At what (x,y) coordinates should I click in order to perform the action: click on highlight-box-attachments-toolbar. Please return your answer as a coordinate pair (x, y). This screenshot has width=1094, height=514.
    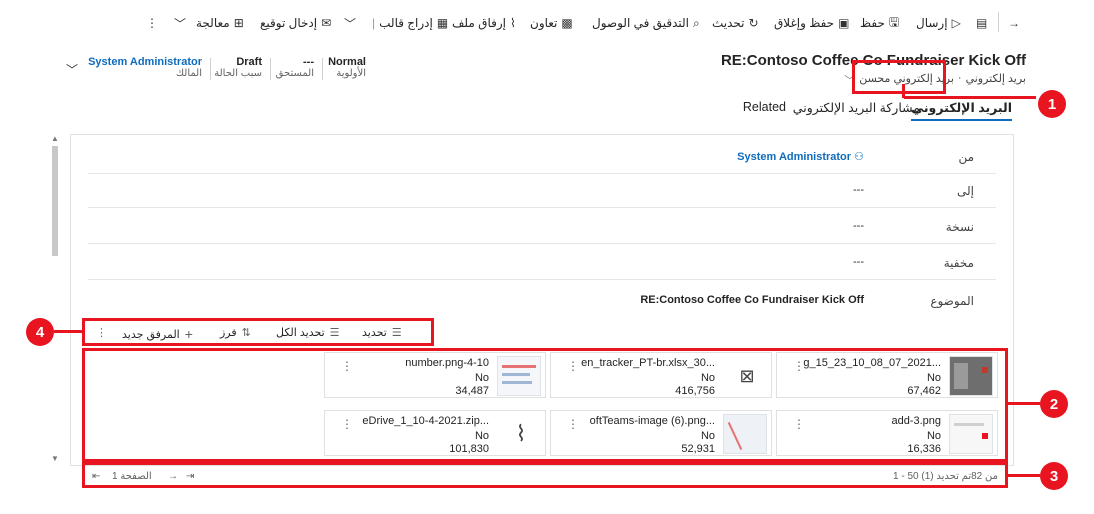
    Looking at the image, I should click on (258, 332).